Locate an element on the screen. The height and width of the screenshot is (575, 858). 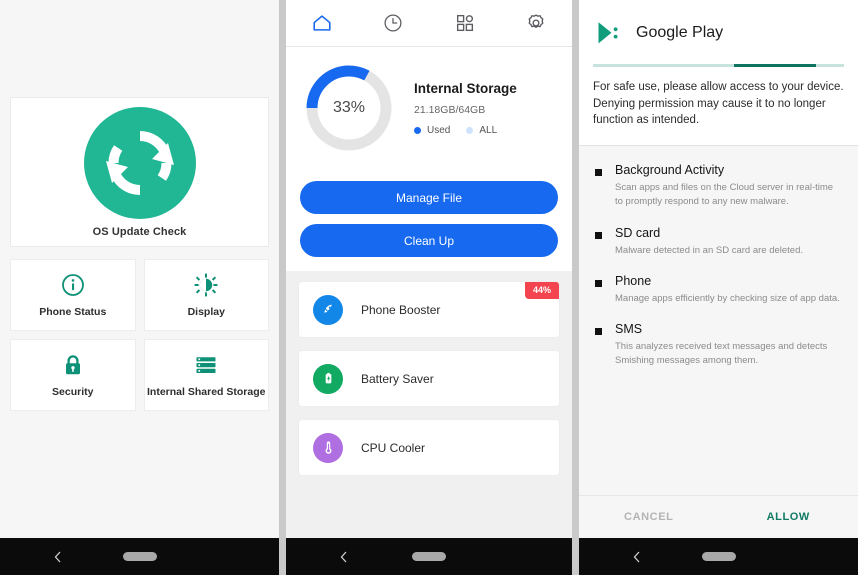
permission-actions: CANCEL ALLOW is located at coordinates (718, 516).